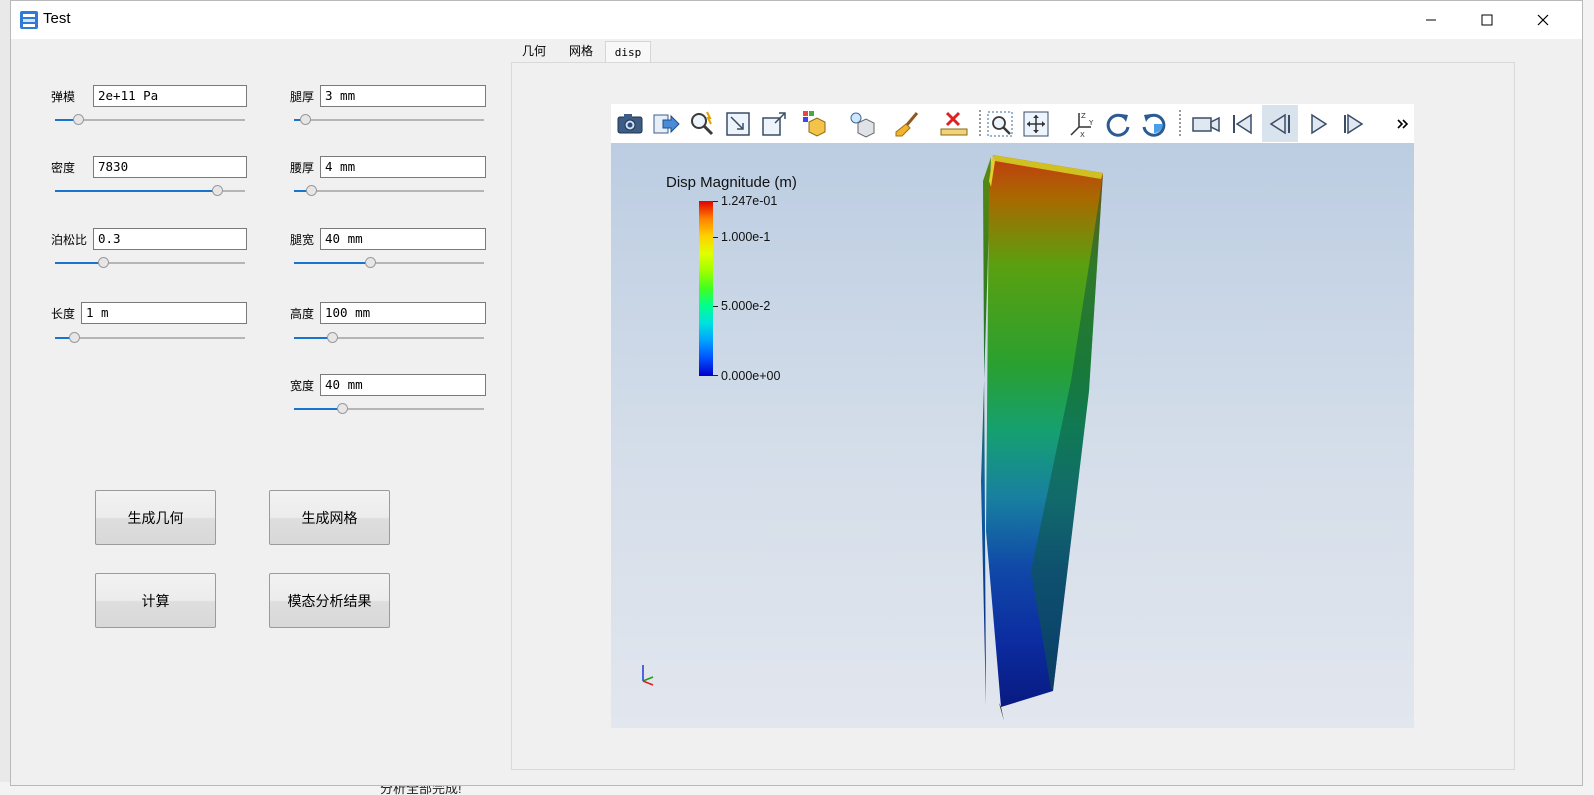  What do you see at coordinates (329, 517) in the screenshot?
I see `generate-mesh-button: 生成网格` at bounding box center [329, 517].